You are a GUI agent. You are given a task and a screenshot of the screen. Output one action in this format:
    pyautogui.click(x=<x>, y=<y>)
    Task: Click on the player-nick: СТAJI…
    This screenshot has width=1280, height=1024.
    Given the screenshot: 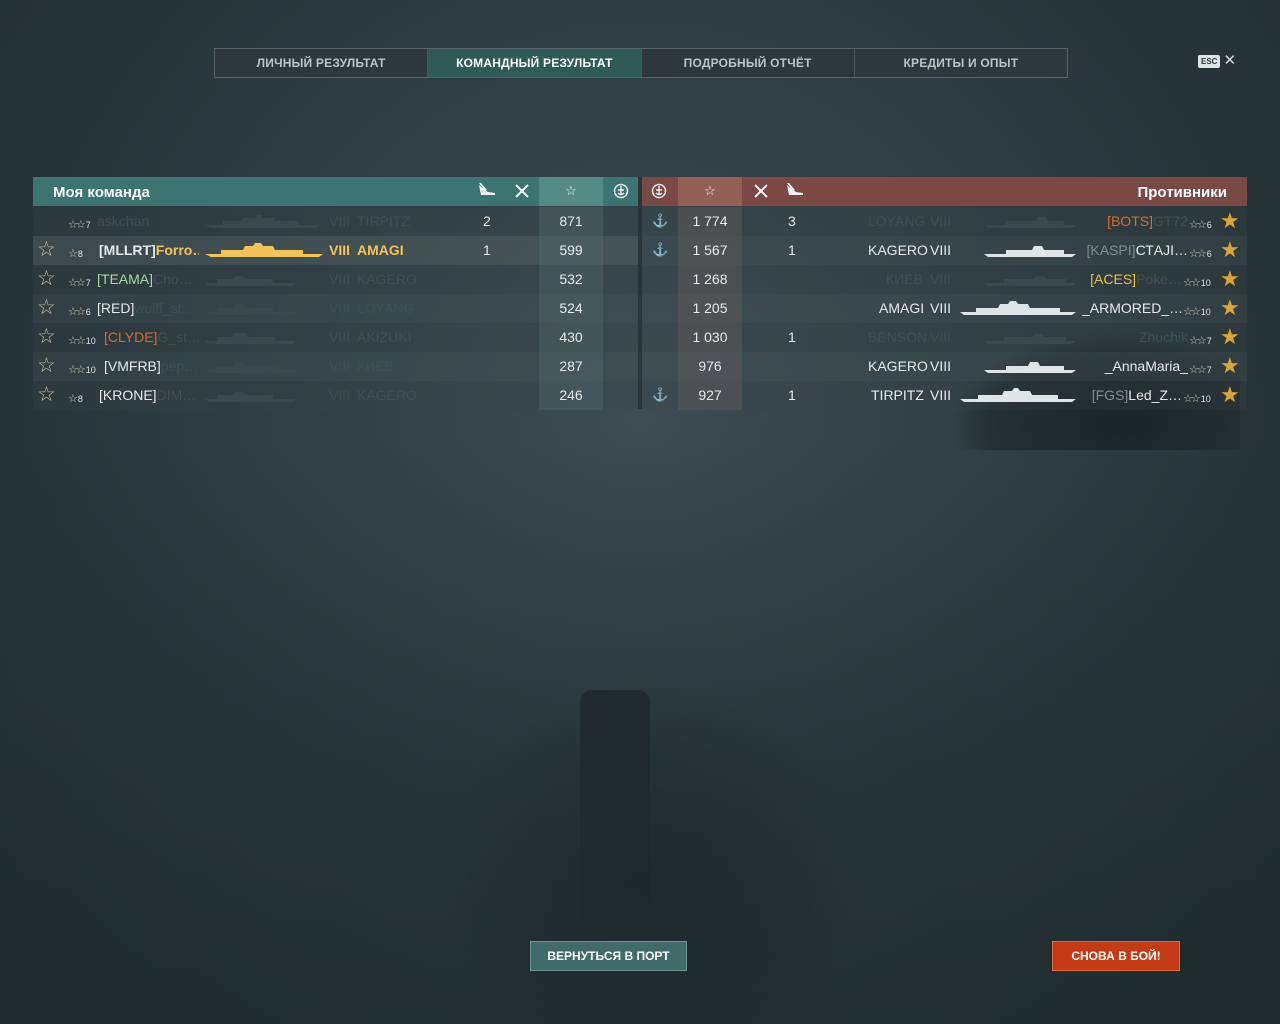 What is the action you would take?
    pyautogui.click(x=1161, y=250)
    